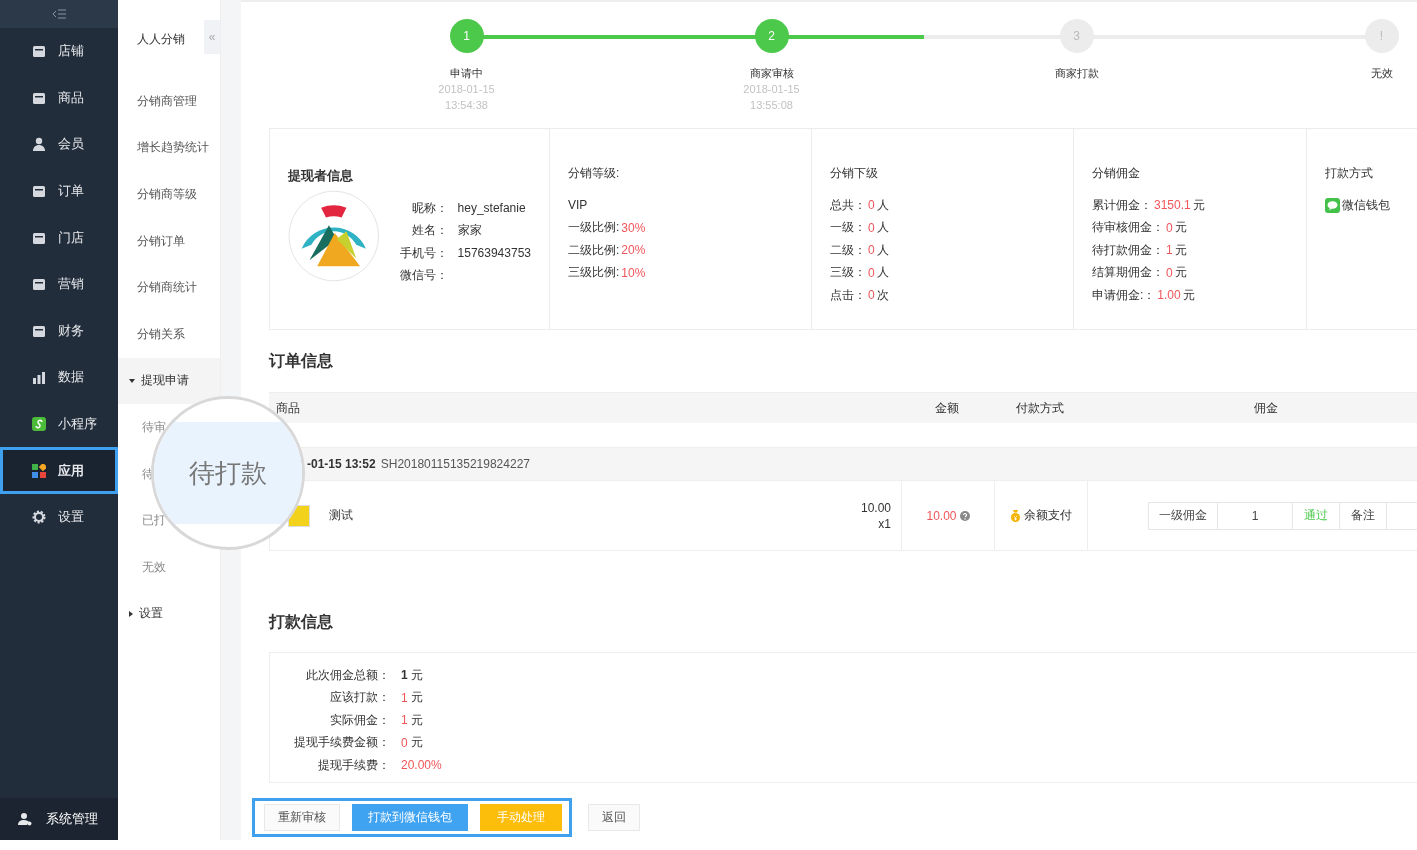  What do you see at coordinates (173, 148) in the screenshot?
I see `submenu-item: 增长趋势统计` at bounding box center [173, 148].